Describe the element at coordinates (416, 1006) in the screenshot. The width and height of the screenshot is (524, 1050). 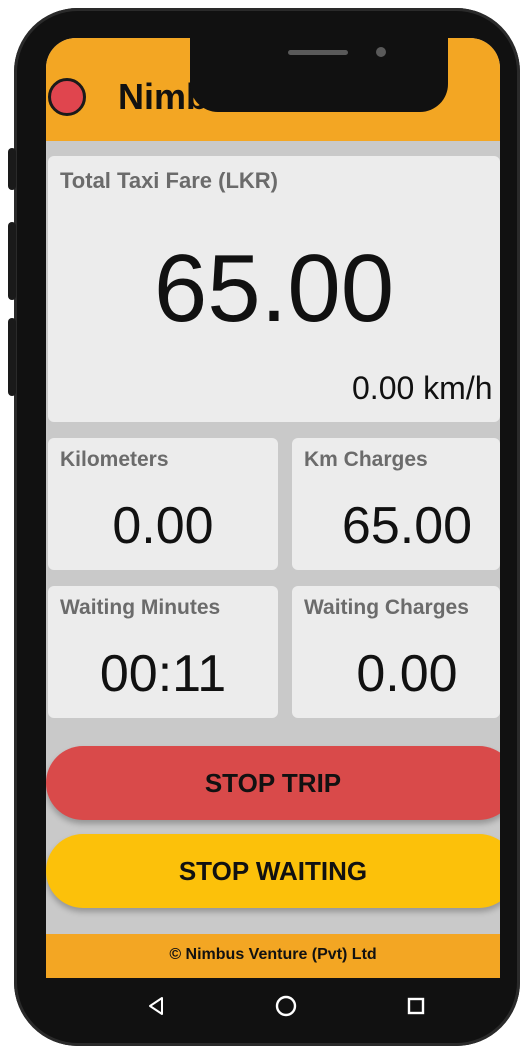
I see `recents-icon` at that location.